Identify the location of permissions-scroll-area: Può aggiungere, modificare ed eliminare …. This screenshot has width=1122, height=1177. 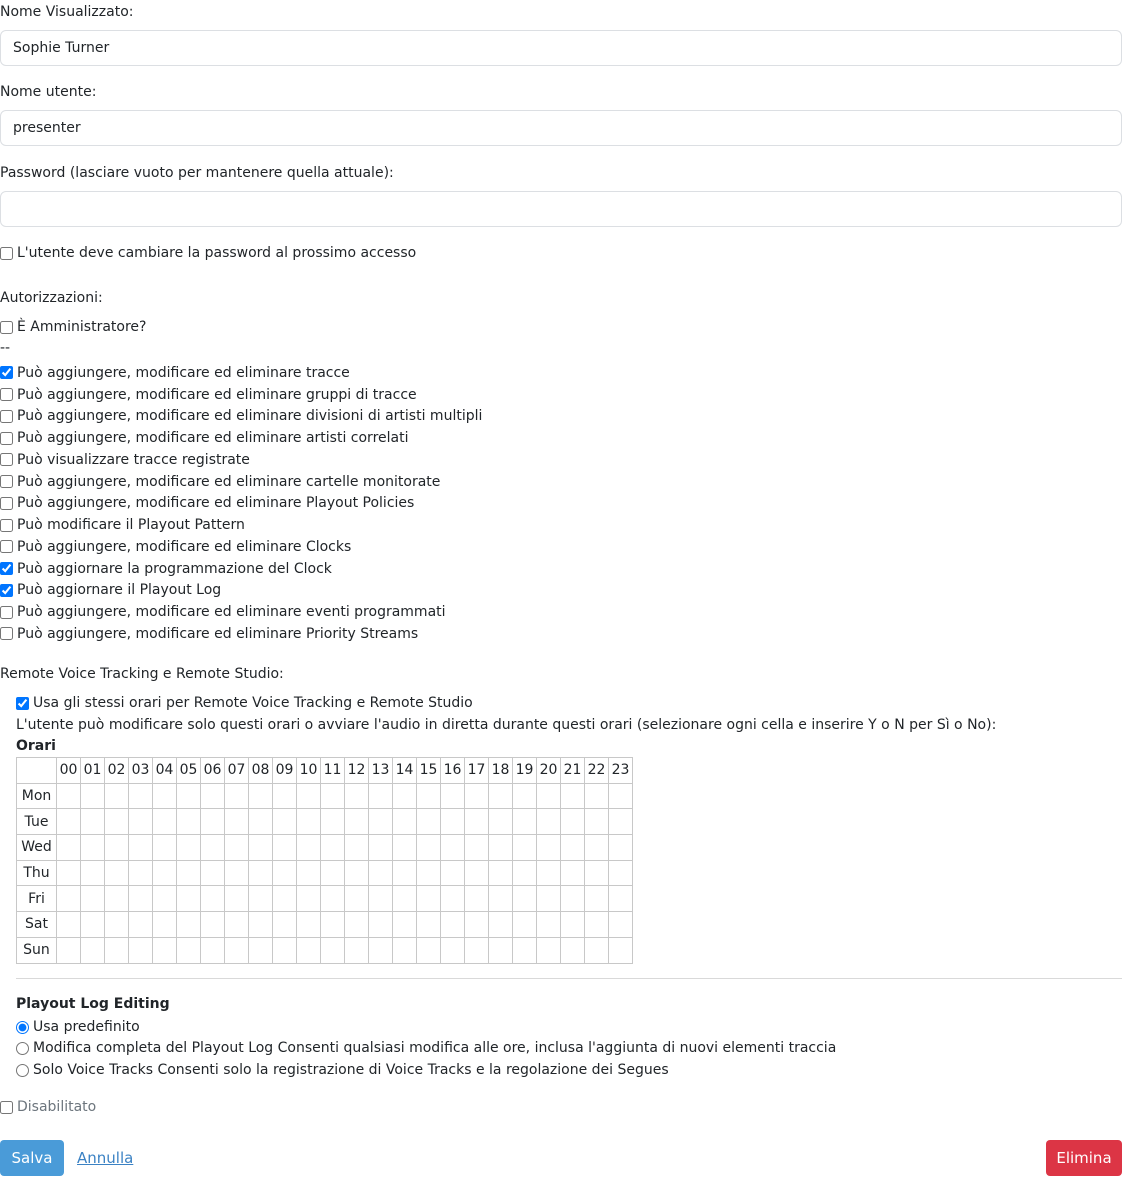
(300, 505).